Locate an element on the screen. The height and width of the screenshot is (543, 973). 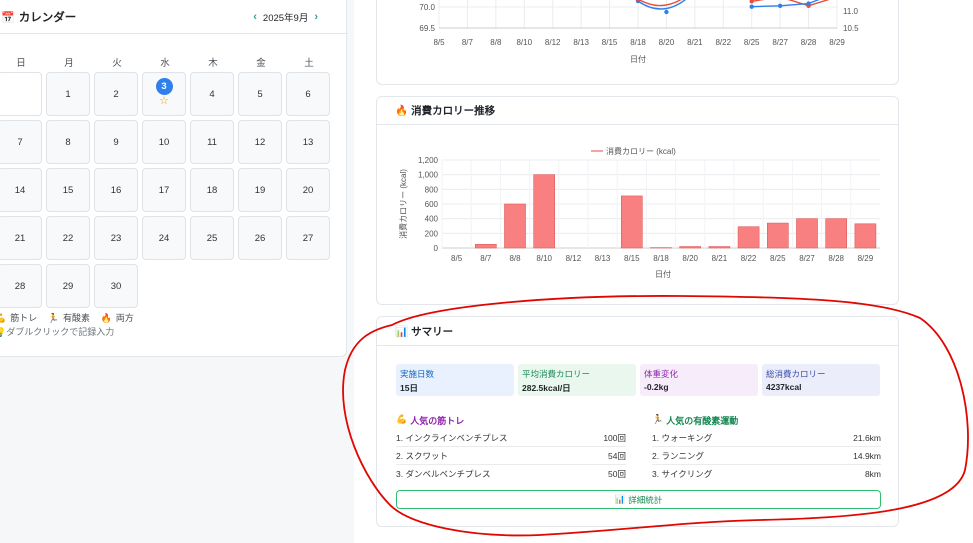
calendar-day: 6 is located at coordinates (308, 94).